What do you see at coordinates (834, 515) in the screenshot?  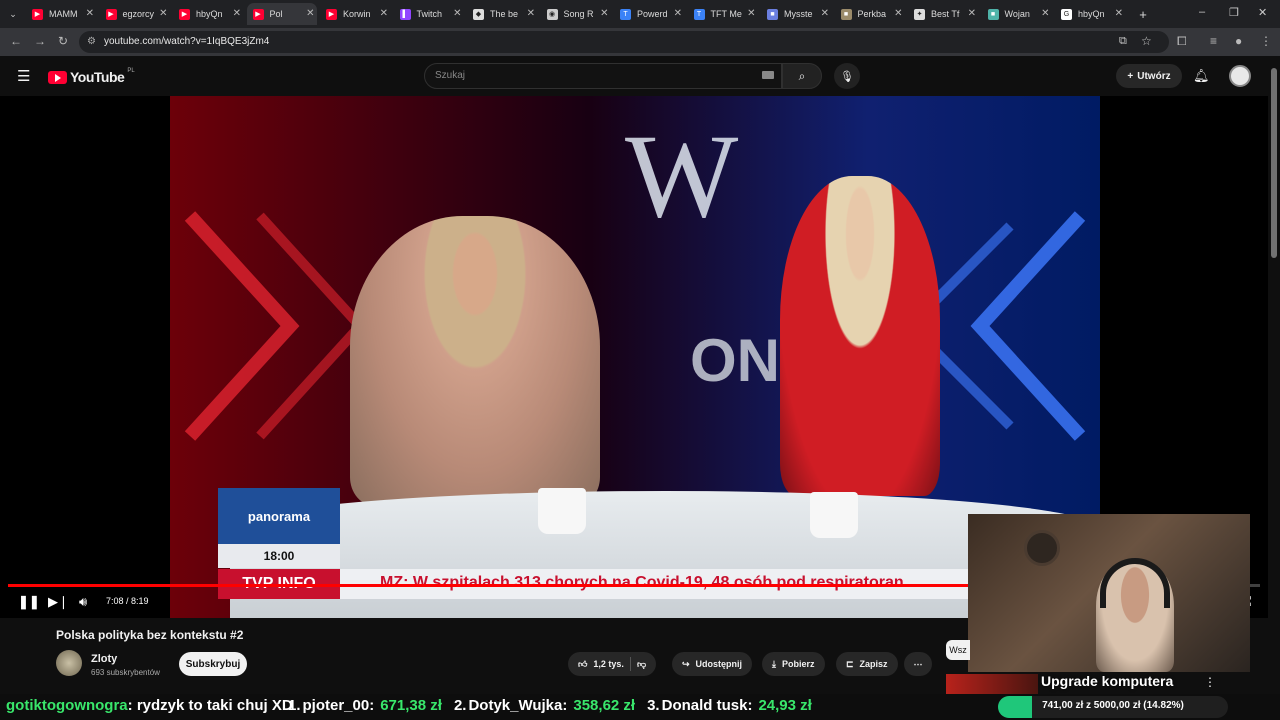 I see `mug-right` at bounding box center [834, 515].